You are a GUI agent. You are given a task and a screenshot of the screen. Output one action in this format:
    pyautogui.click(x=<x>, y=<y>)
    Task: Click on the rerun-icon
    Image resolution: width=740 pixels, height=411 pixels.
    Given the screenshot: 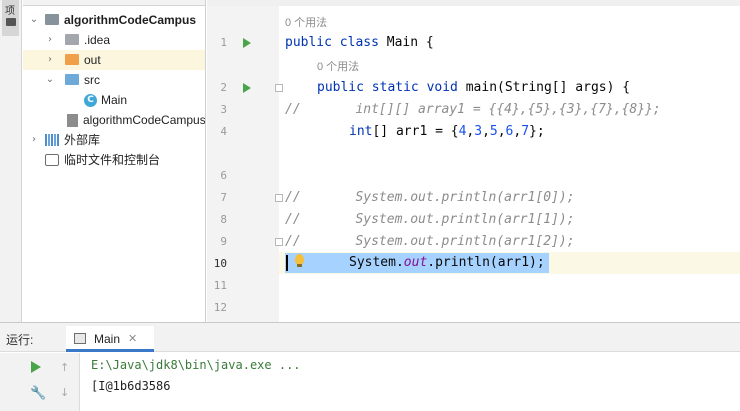 What is the action you would take?
    pyautogui.click(x=36, y=367)
    